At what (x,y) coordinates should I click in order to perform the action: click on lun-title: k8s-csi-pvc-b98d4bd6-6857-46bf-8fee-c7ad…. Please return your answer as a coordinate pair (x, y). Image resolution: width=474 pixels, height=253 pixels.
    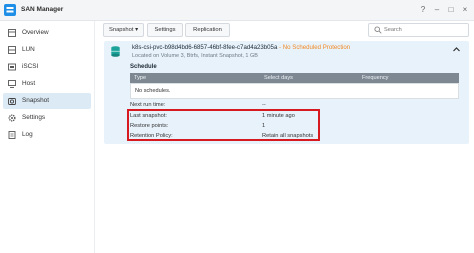
    Looking at the image, I should click on (241, 47).